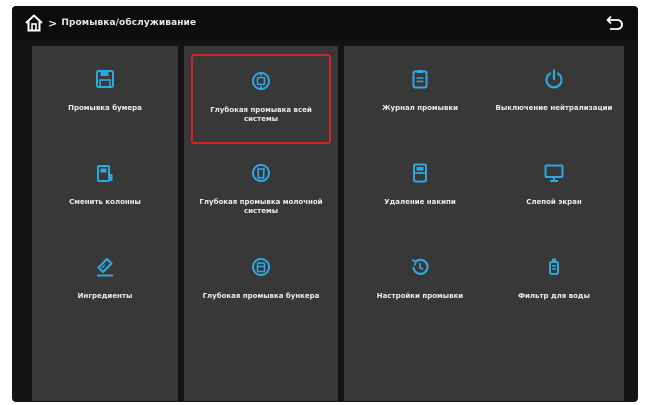  Describe the element at coordinates (105, 287) in the screenshot. I see `tile-ingredients: Ингредиенты` at that location.